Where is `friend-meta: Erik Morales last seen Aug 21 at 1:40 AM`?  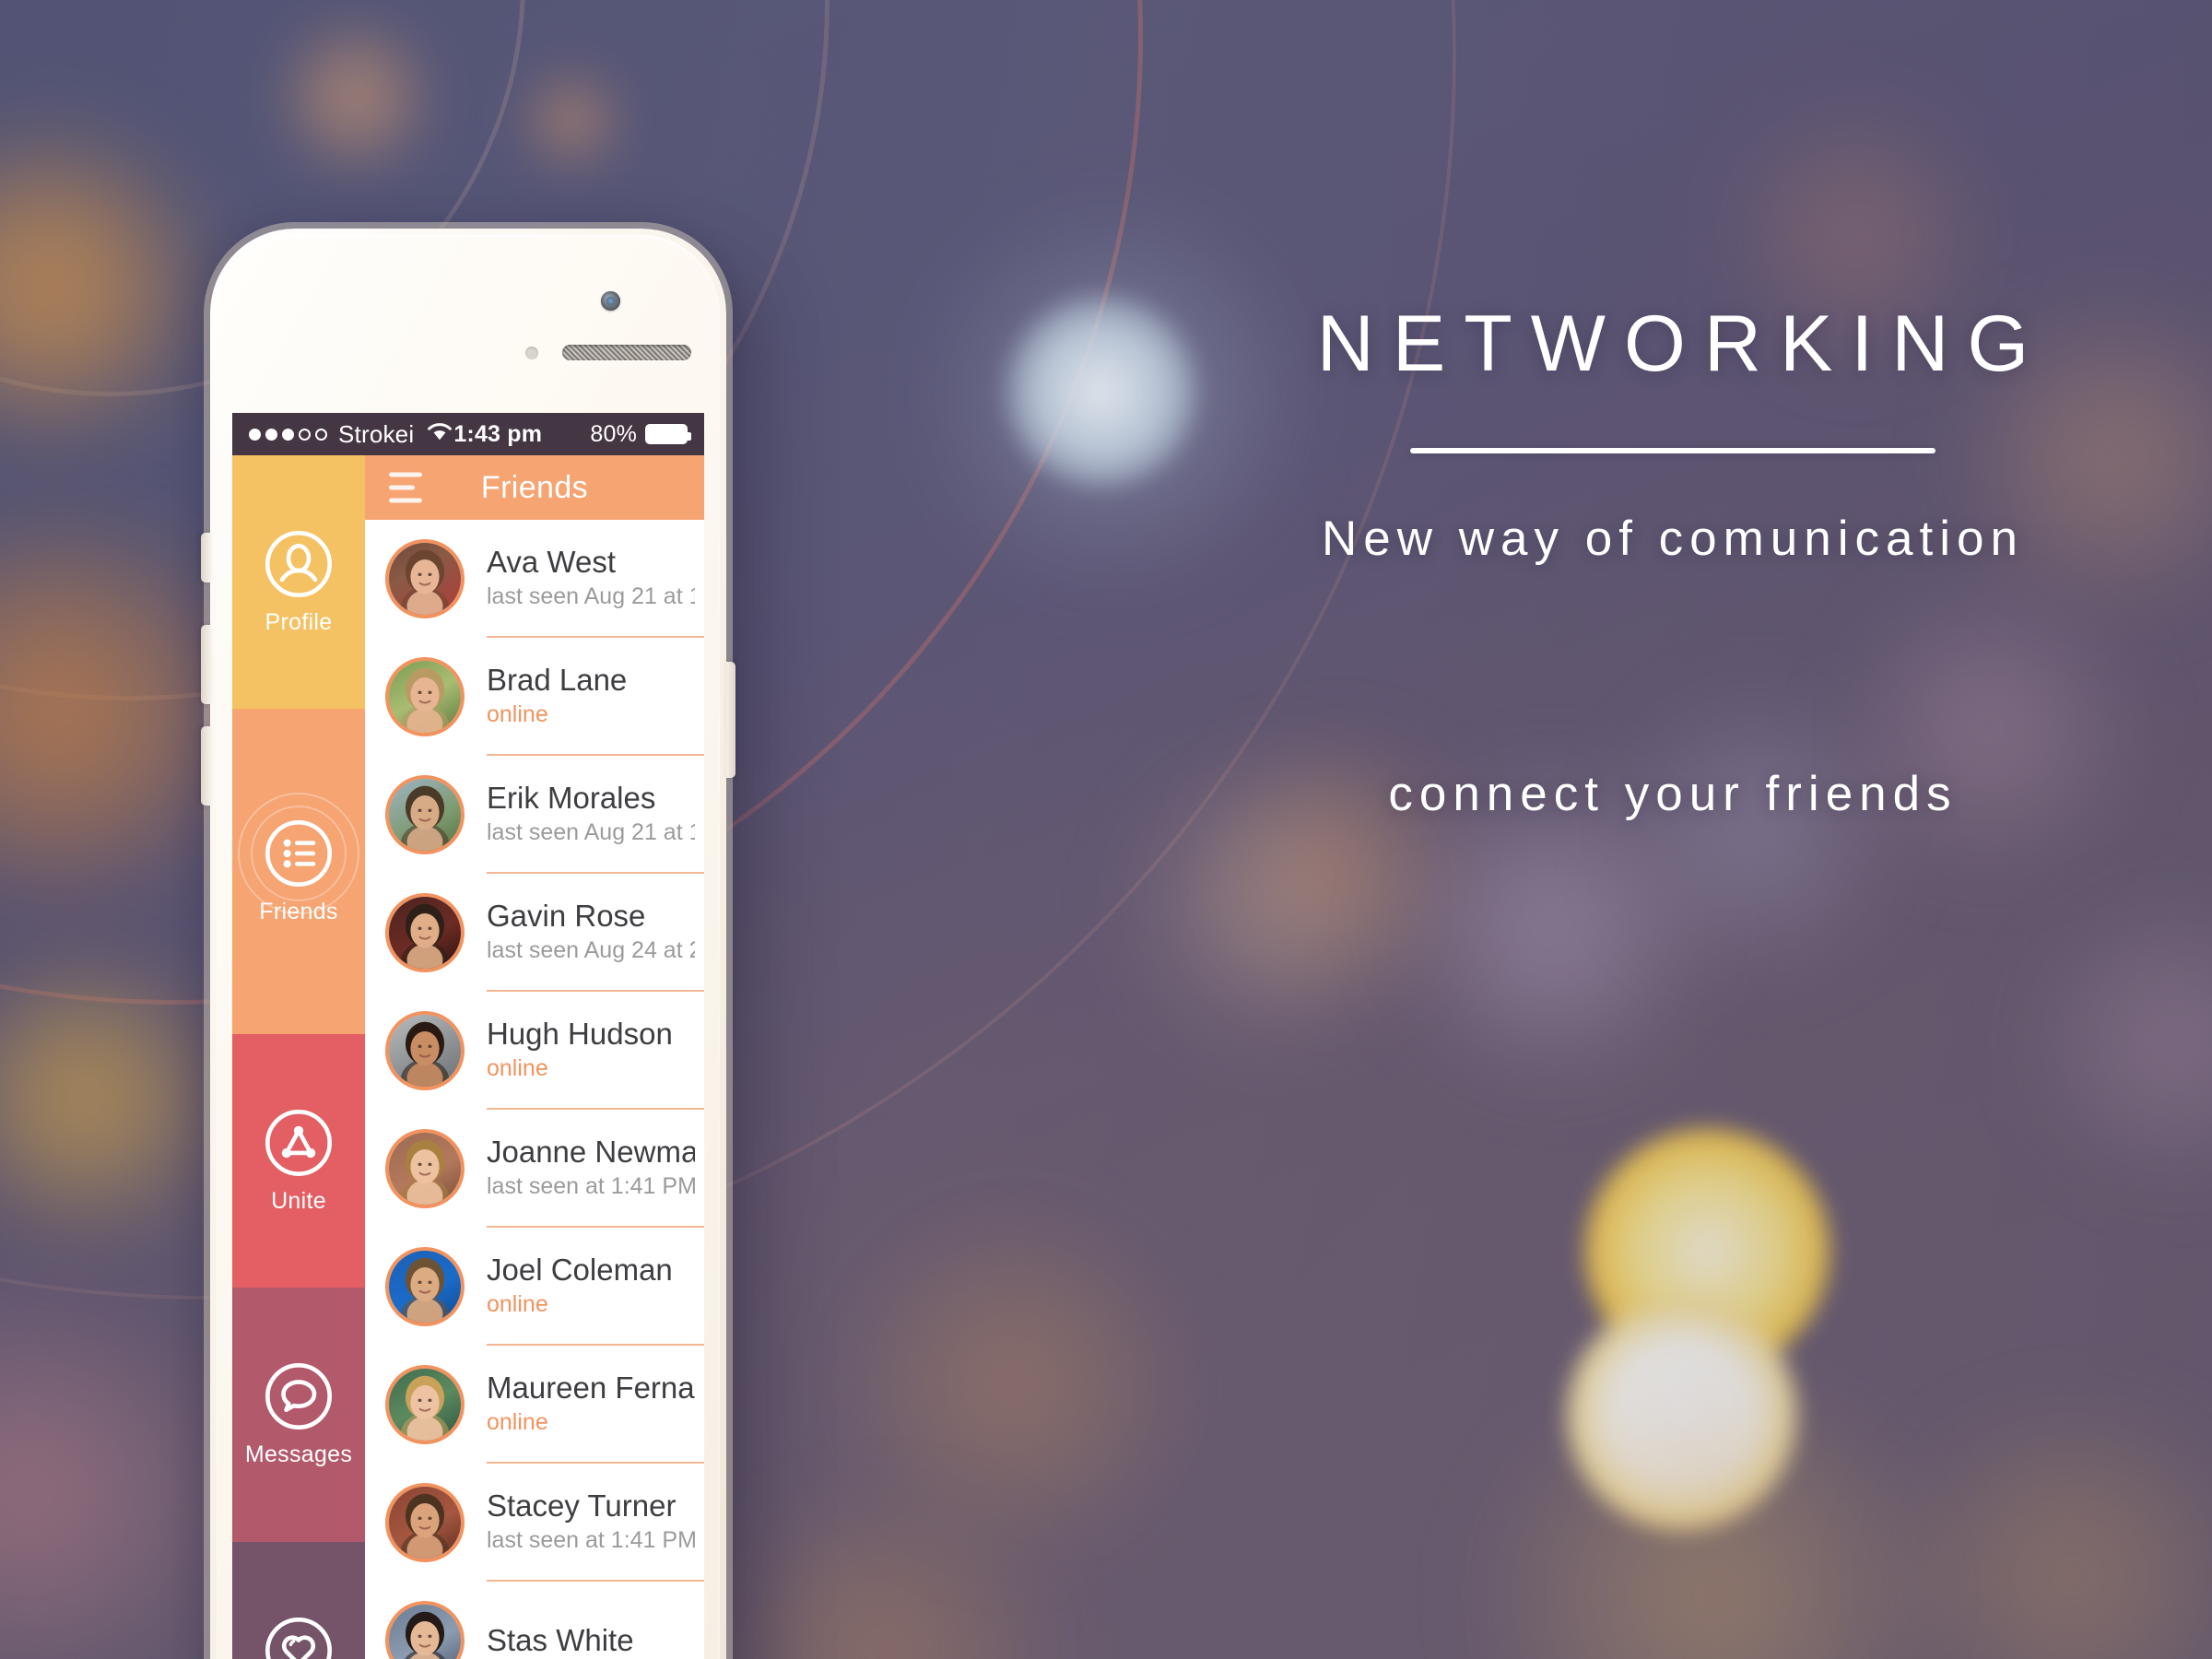
friend-meta: Erik Morales last seen Aug 21 at 1:40 AM is located at coordinates (595, 815).